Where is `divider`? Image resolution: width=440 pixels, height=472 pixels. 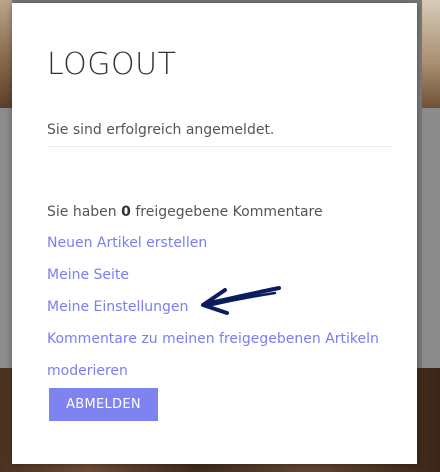
divider is located at coordinates (219, 146).